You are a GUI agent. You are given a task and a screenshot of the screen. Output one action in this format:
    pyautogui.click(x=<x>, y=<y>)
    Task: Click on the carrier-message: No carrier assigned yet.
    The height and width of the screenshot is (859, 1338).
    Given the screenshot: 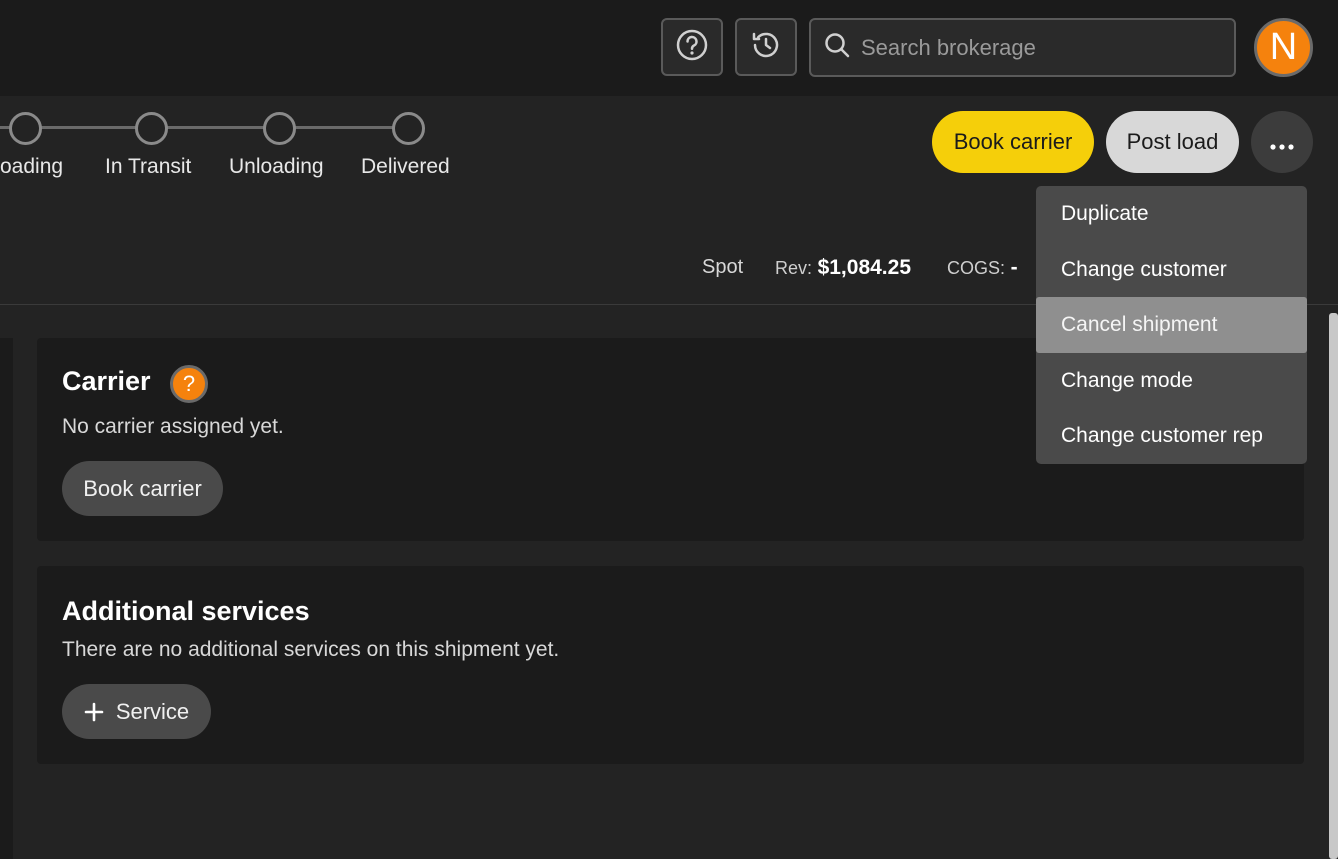 What is the action you would take?
    pyautogui.click(x=173, y=426)
    